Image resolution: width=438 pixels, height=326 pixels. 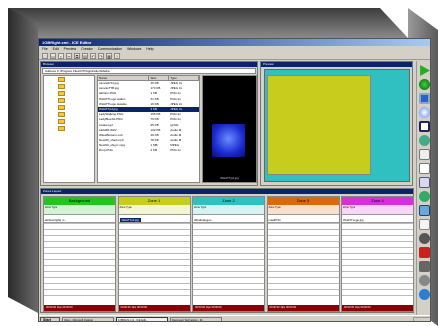 I want to click on column-size: Size, so click(x=159, y=78).